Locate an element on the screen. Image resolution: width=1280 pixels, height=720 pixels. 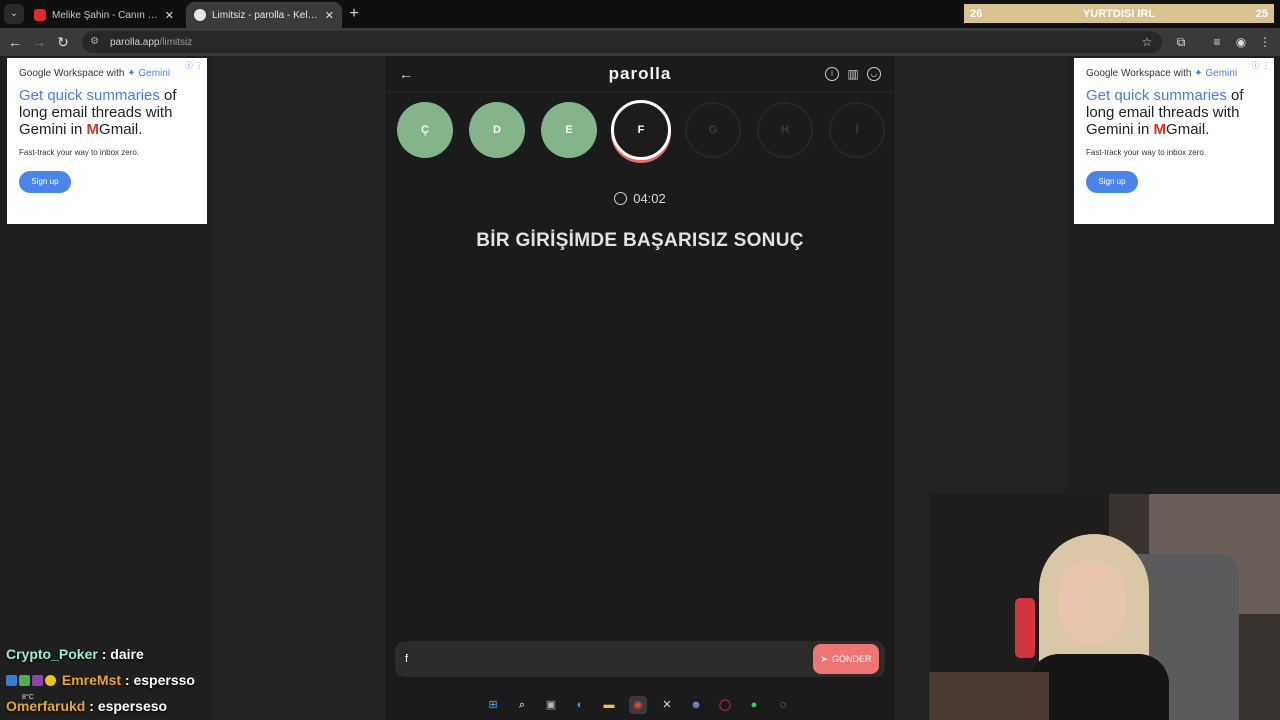
address-bar: ⚙ parolla.app/limitsiz is located at coordinates (622, 42).